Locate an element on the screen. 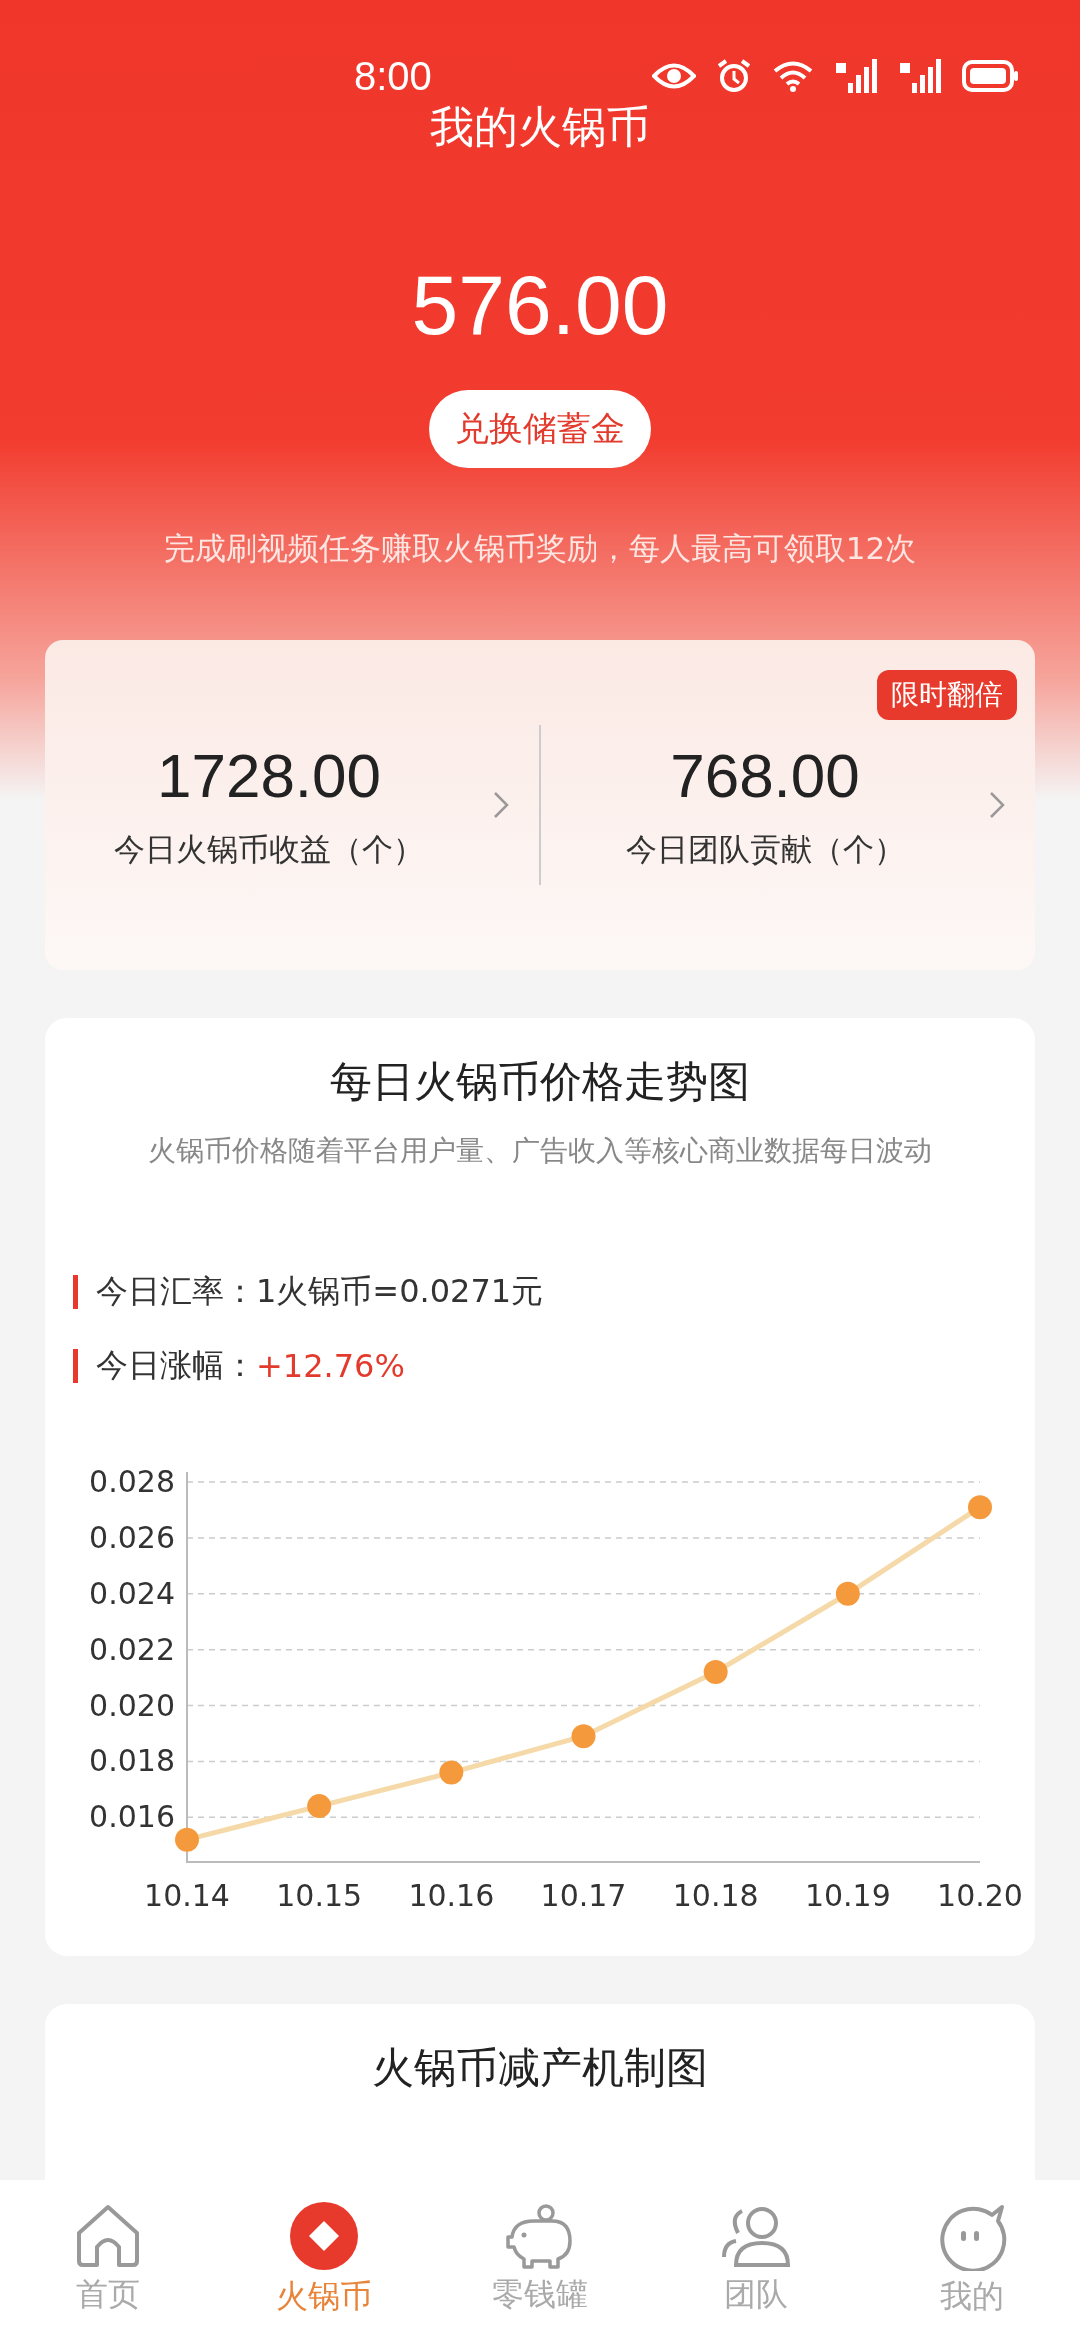  tab-item: 零钱罐 is located at coordinates (540, 2260).